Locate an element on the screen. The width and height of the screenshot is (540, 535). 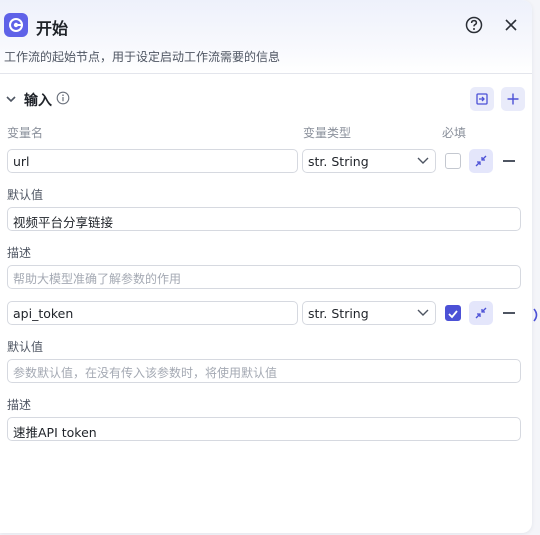
column-header-type: 变量类型 is located at coordinates (327, 133).